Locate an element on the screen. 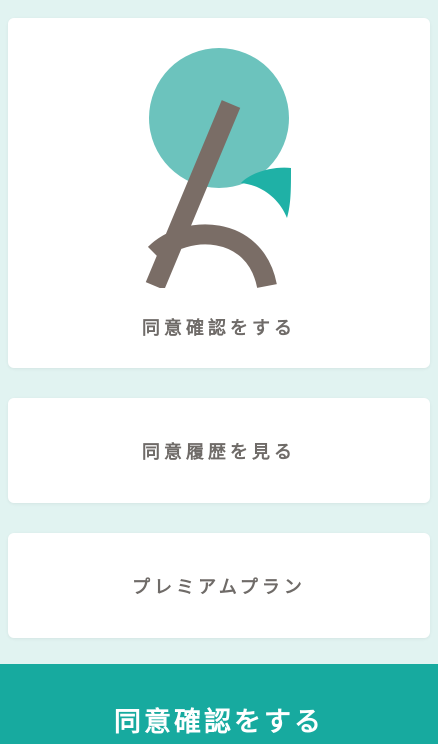  premium-plan-card: プレミアムプラン is located at coordinates (219, 585).